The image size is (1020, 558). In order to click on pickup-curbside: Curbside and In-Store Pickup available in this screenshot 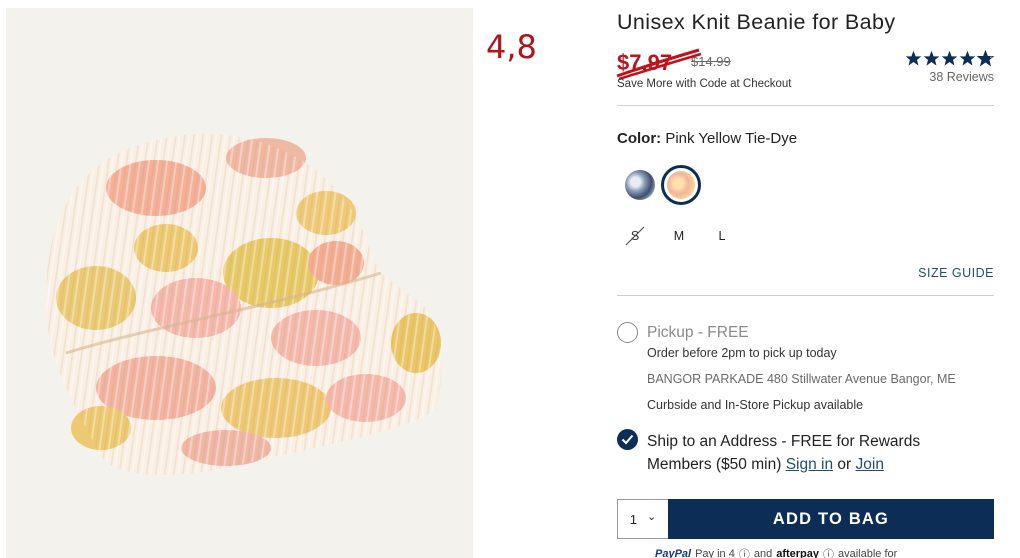, I will do `click(755, 405)`.